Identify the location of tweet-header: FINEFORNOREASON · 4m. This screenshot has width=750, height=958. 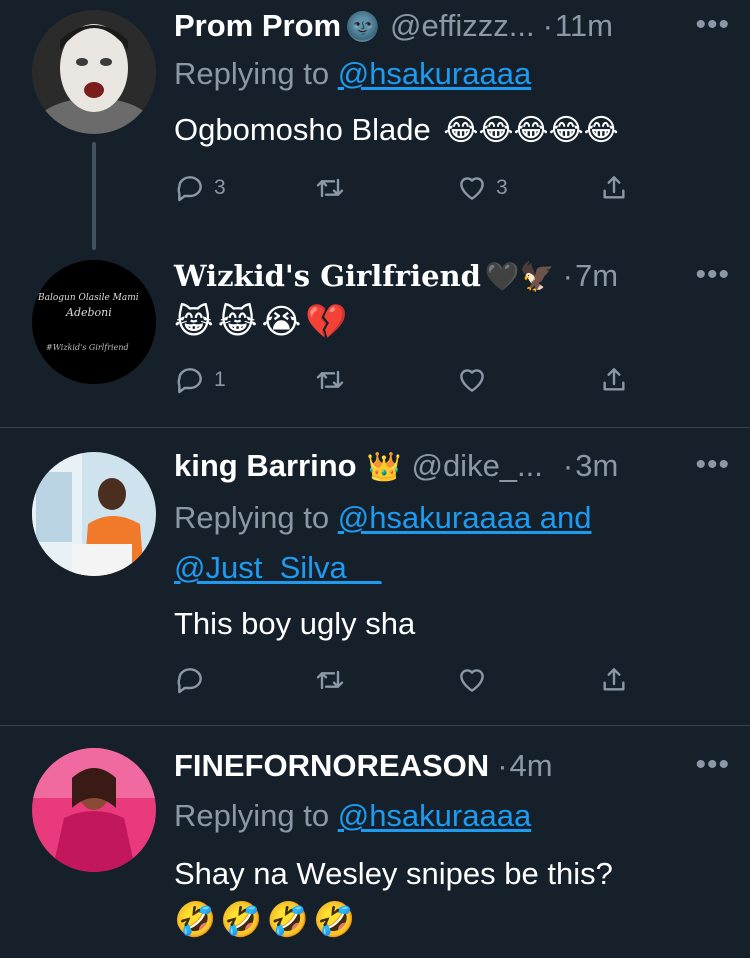
(452, 766).